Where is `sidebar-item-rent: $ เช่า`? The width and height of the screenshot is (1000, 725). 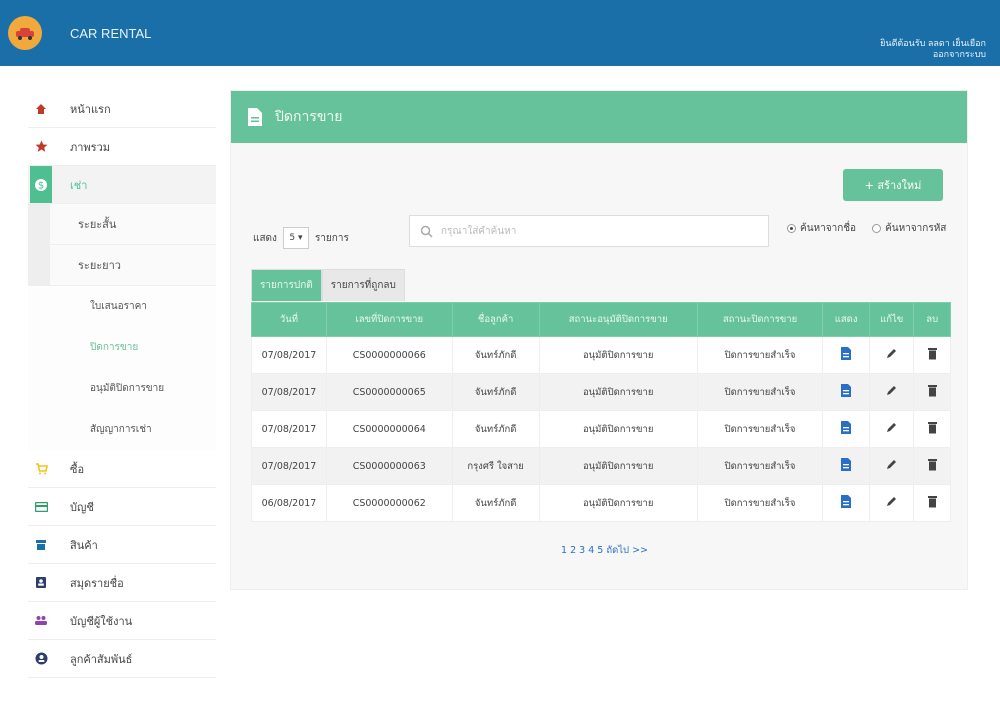
sidebar-item-rent: $ เช่า is located at coordinates (122, 185).